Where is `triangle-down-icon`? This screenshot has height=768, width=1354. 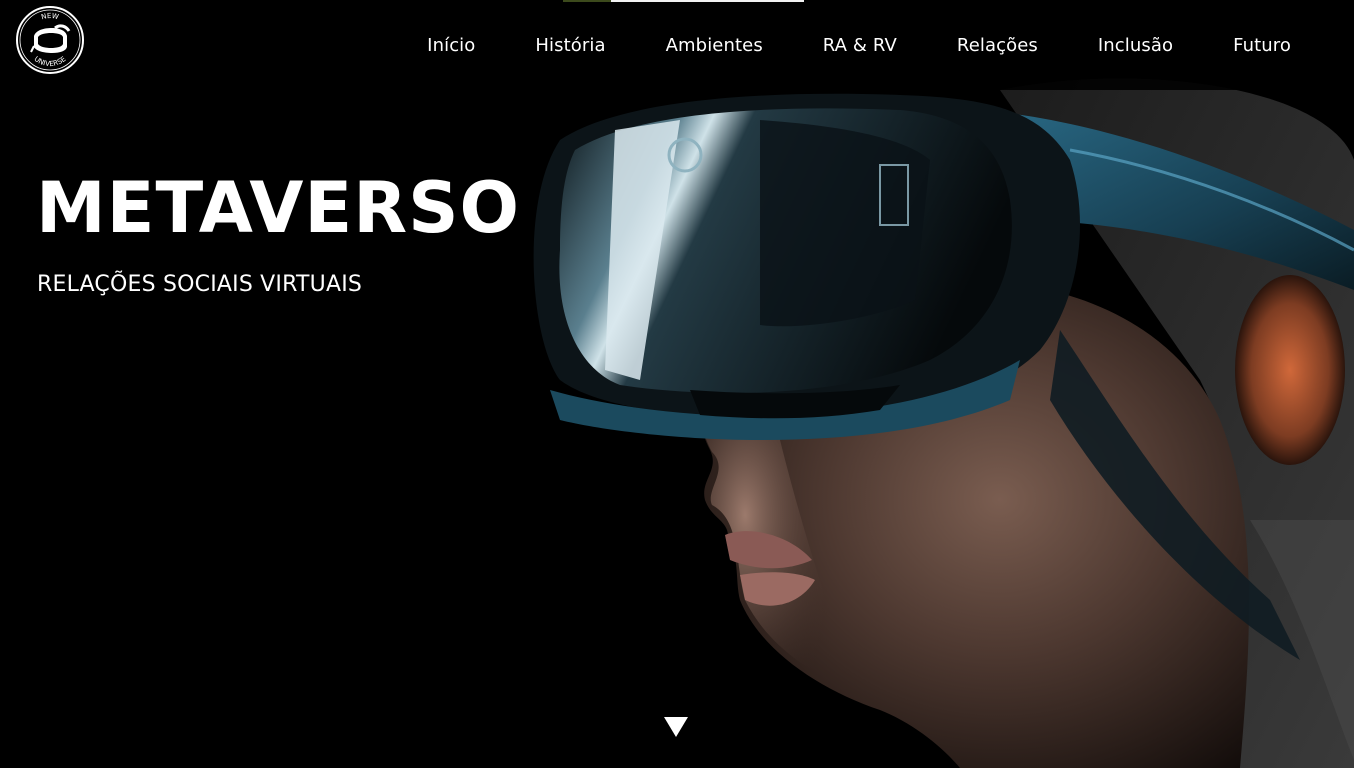
triangle-down-icon is located at coordinates (676, 727).